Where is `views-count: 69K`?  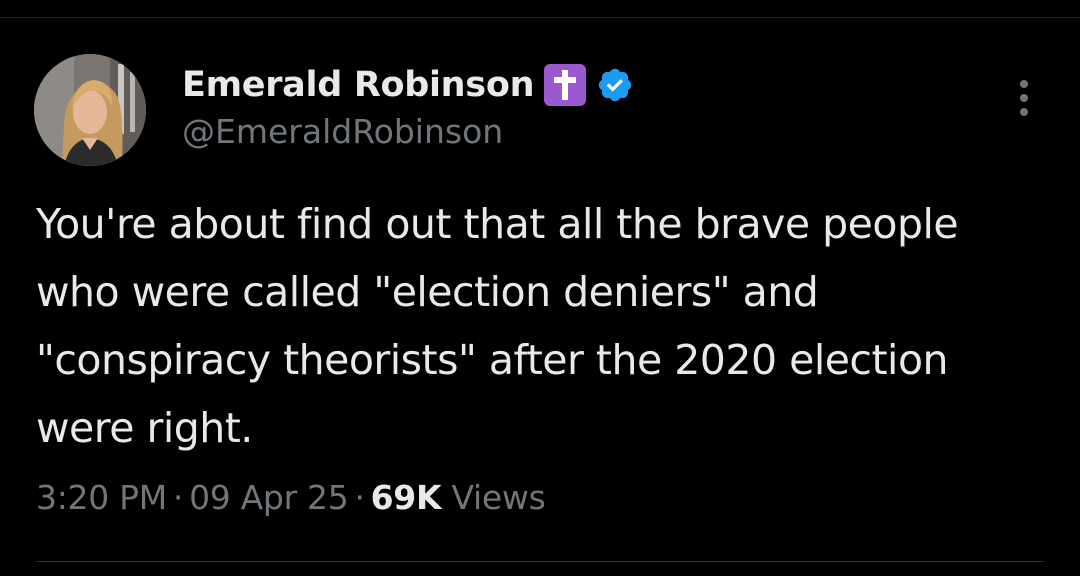
views-count: 69K is located at coordinates (406, 497).